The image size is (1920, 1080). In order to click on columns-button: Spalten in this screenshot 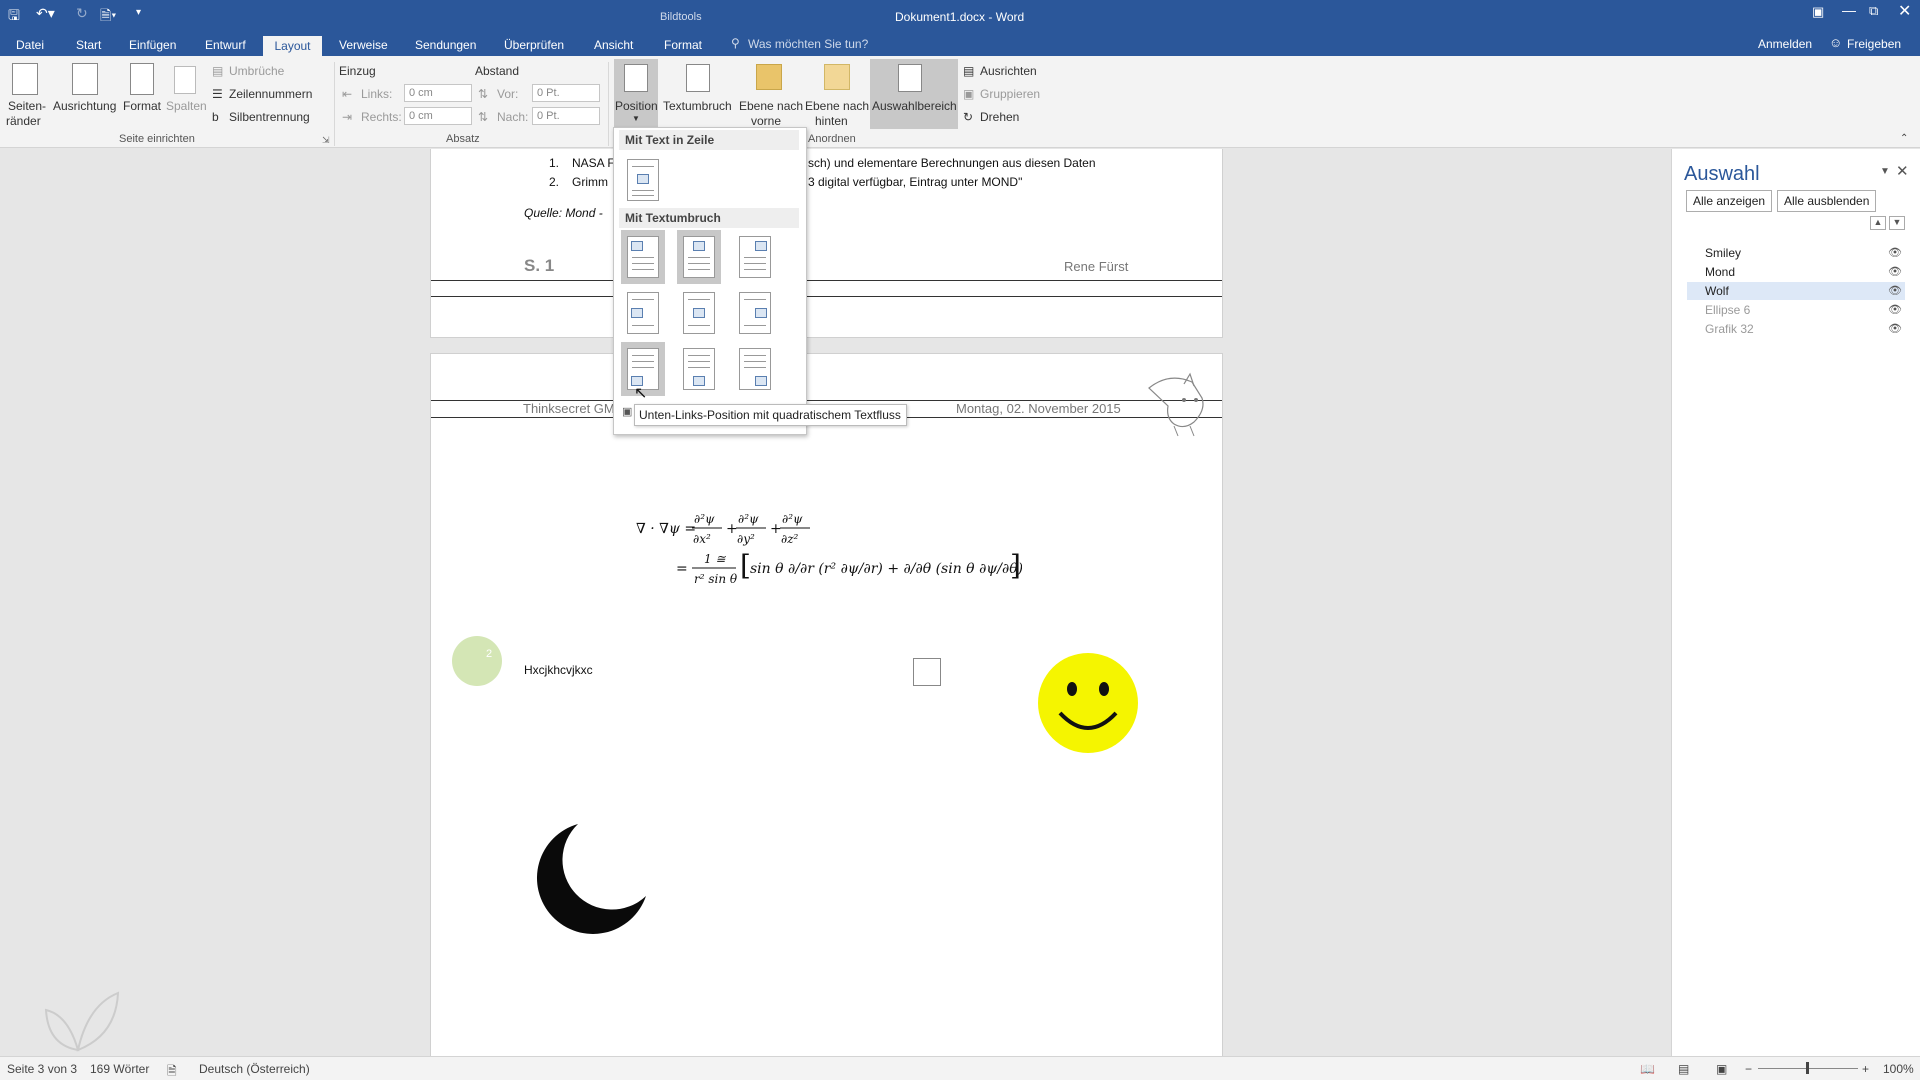, I will do `click(186, 106)`.